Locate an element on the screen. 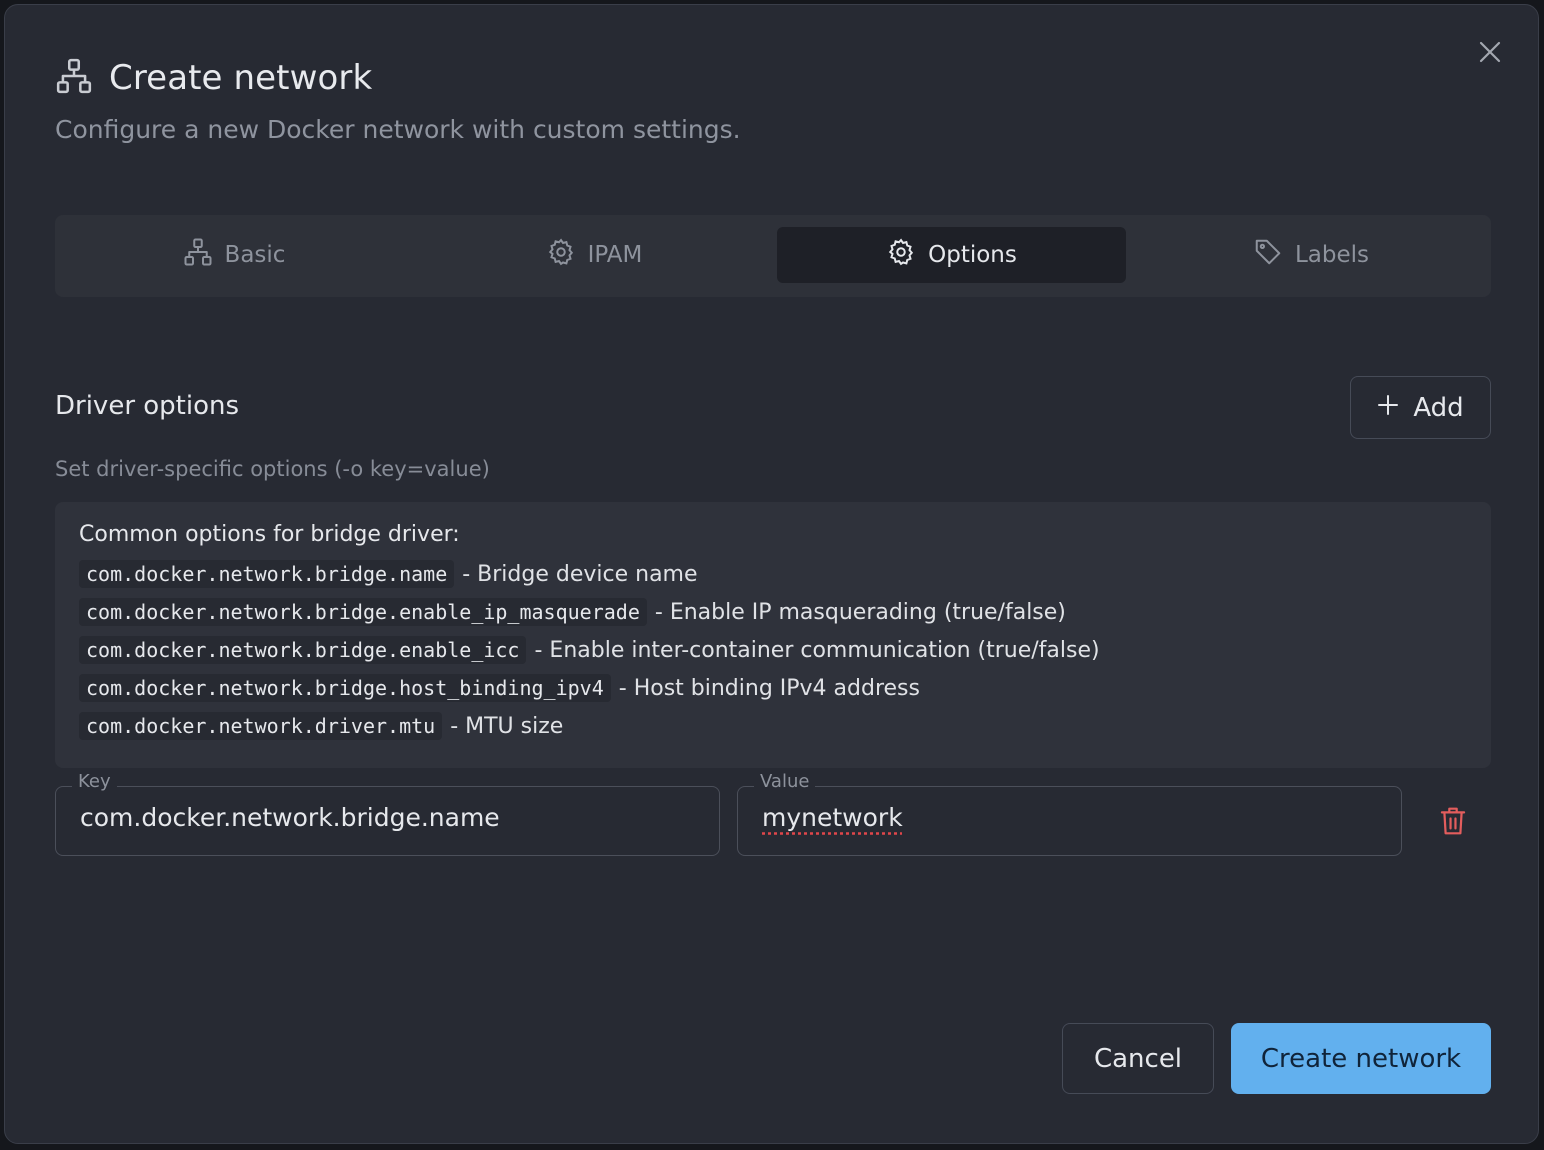 This screenshot has width=1544, height=1150. create-network-button: Create network is located at coordinates (1361, 1058).